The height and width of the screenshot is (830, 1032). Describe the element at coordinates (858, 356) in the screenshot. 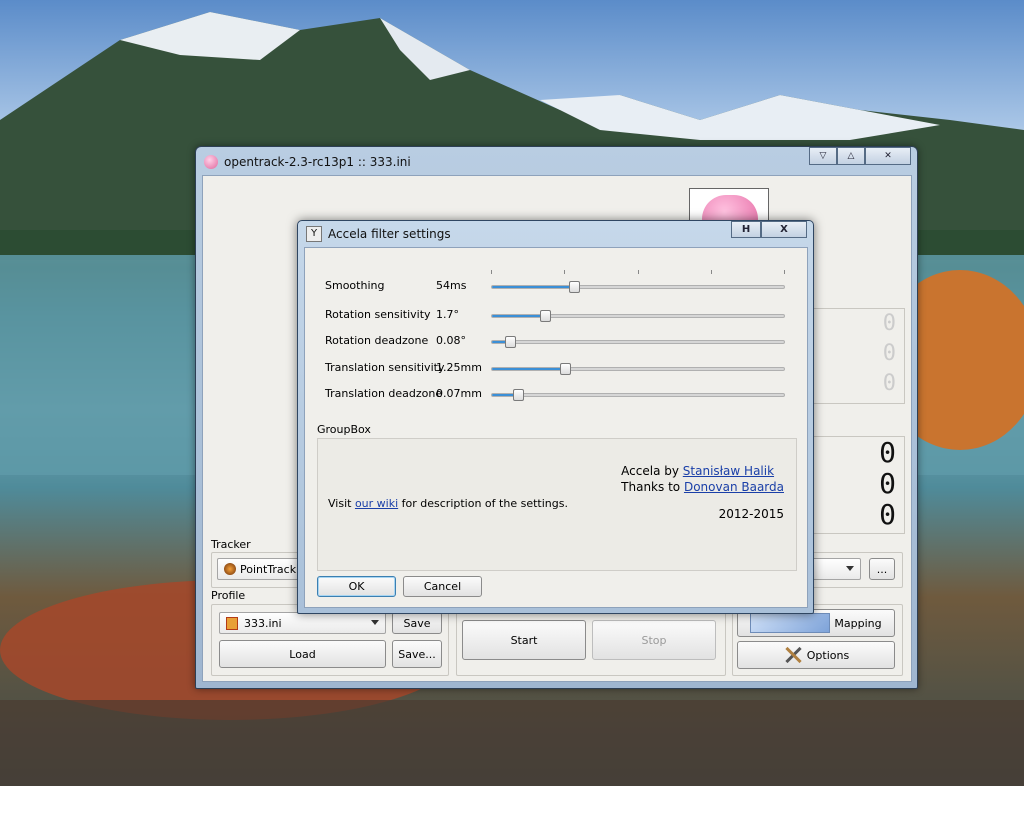

I see `rotation-readout-panel: 0 0 0` at that location.